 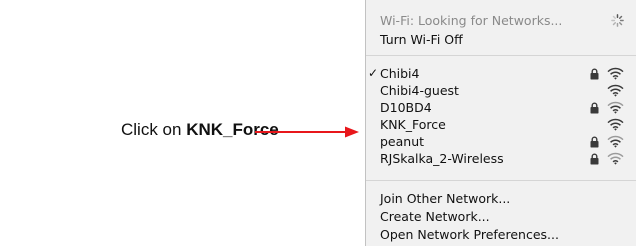 I want to click on network-name: Chibi4, so click(x=400, y=73).